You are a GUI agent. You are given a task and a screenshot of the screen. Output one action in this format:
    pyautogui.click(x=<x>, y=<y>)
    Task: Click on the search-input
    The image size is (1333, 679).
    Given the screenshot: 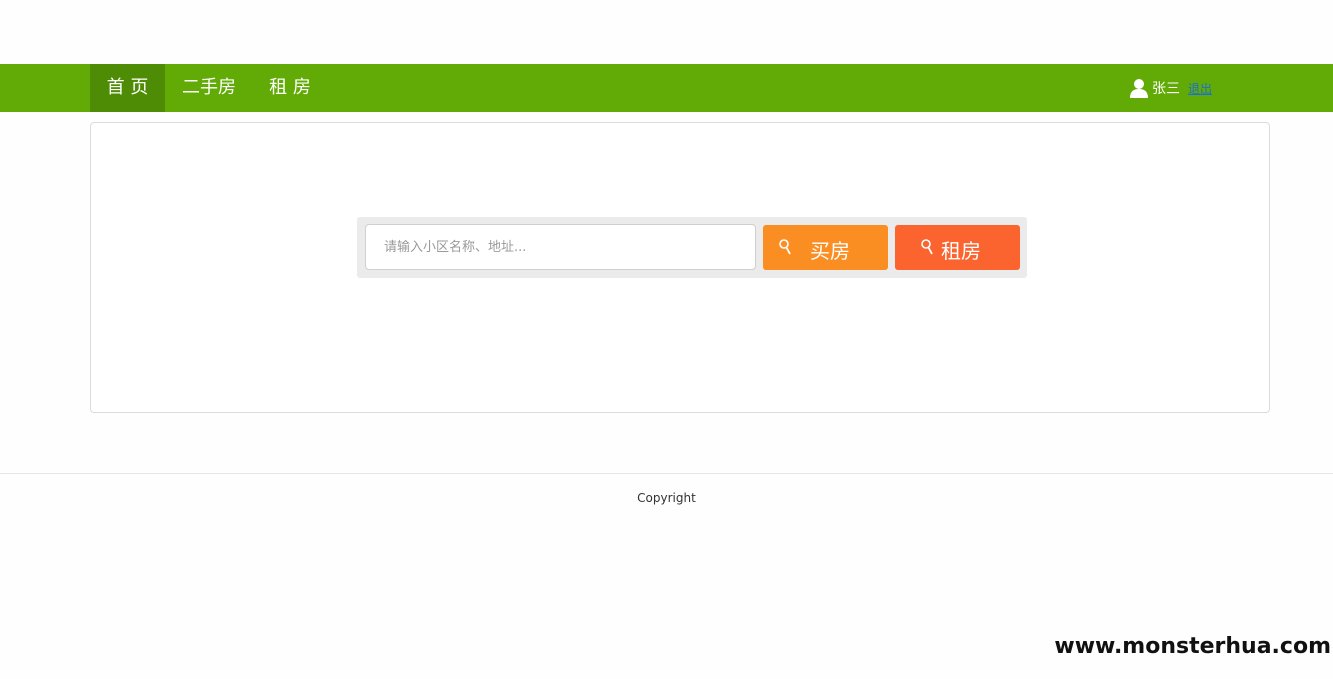 What is the action you would take?
    pyautogui.click(x=560, y=247)
    